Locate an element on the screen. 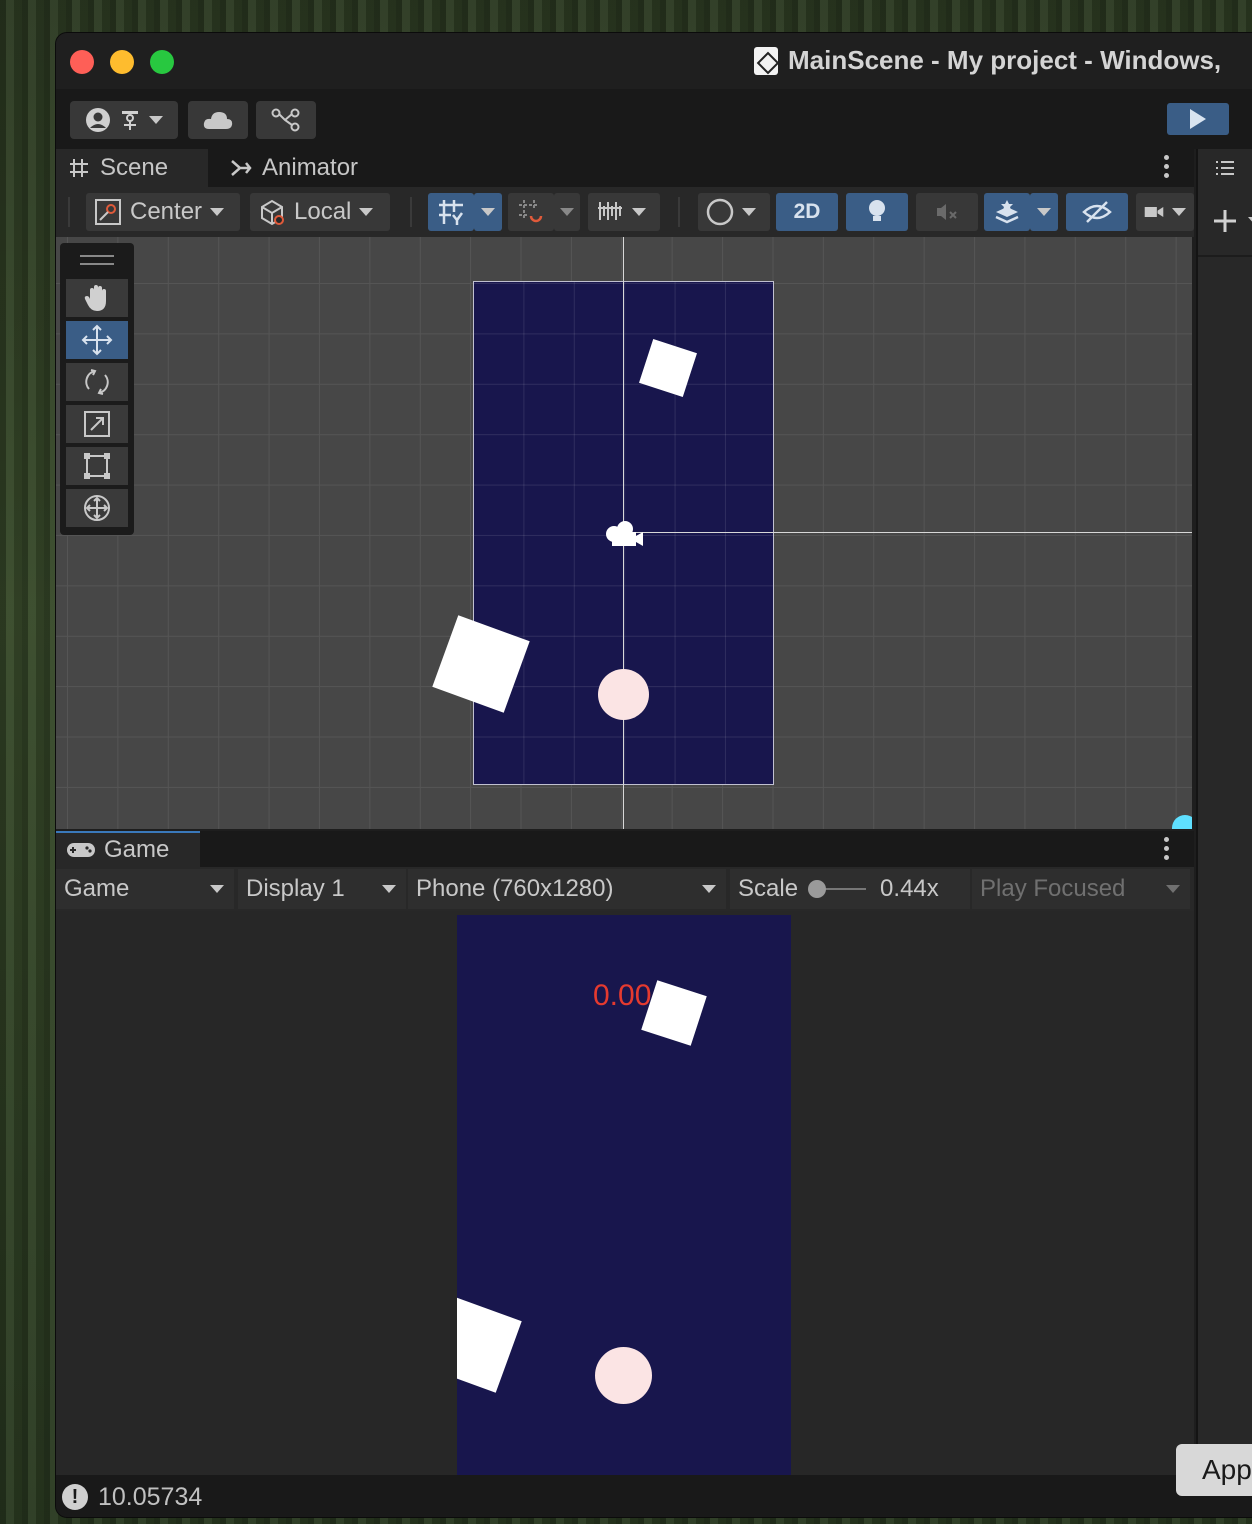  2d-mode-toggle: 2D is located at coordinates (807, 212).